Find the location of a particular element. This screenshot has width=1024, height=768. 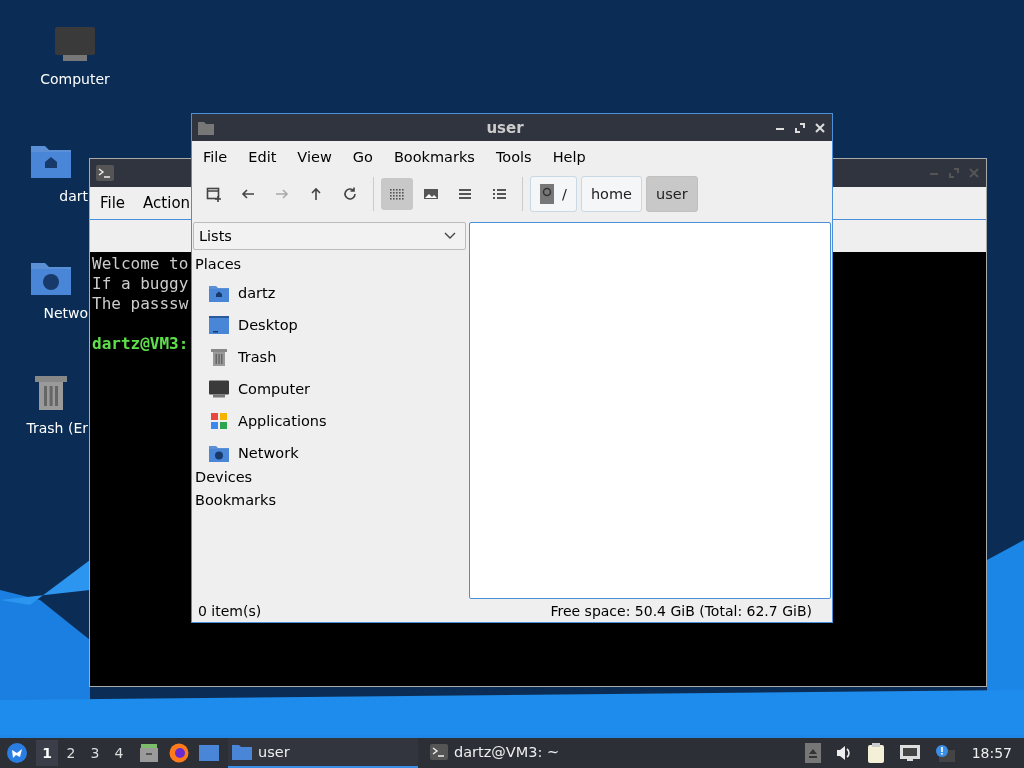

section-header: Places is located at coordinates (329, 264).